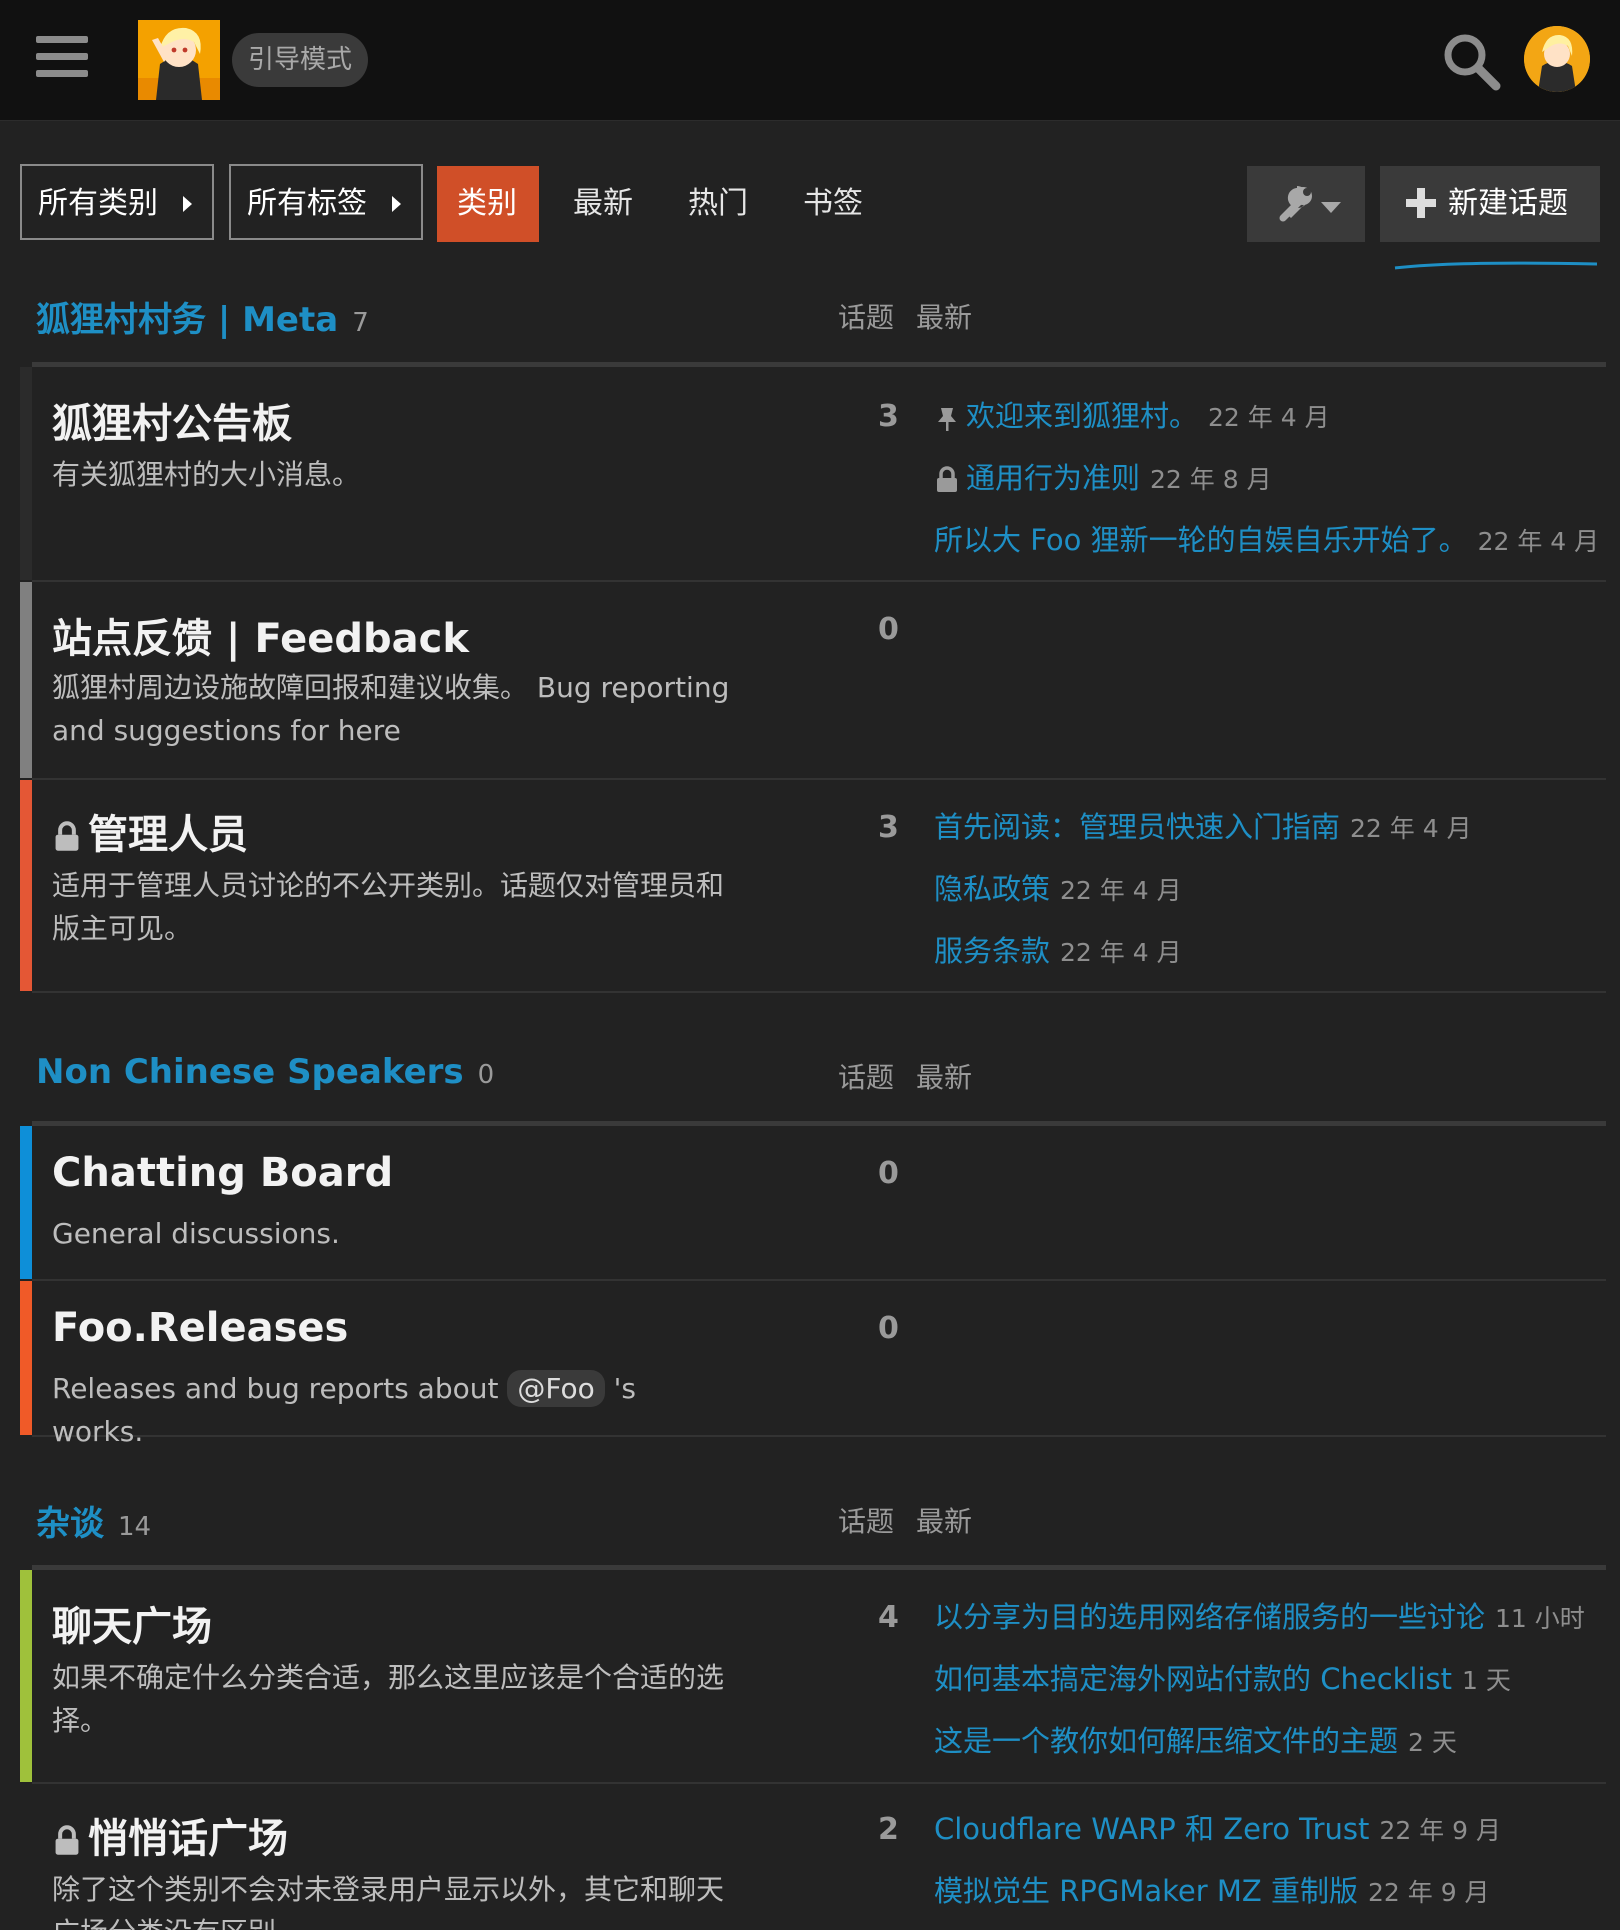 This screenshot has height=1930, width=1620. I want to click on user-avatar, so click(1557, 59).